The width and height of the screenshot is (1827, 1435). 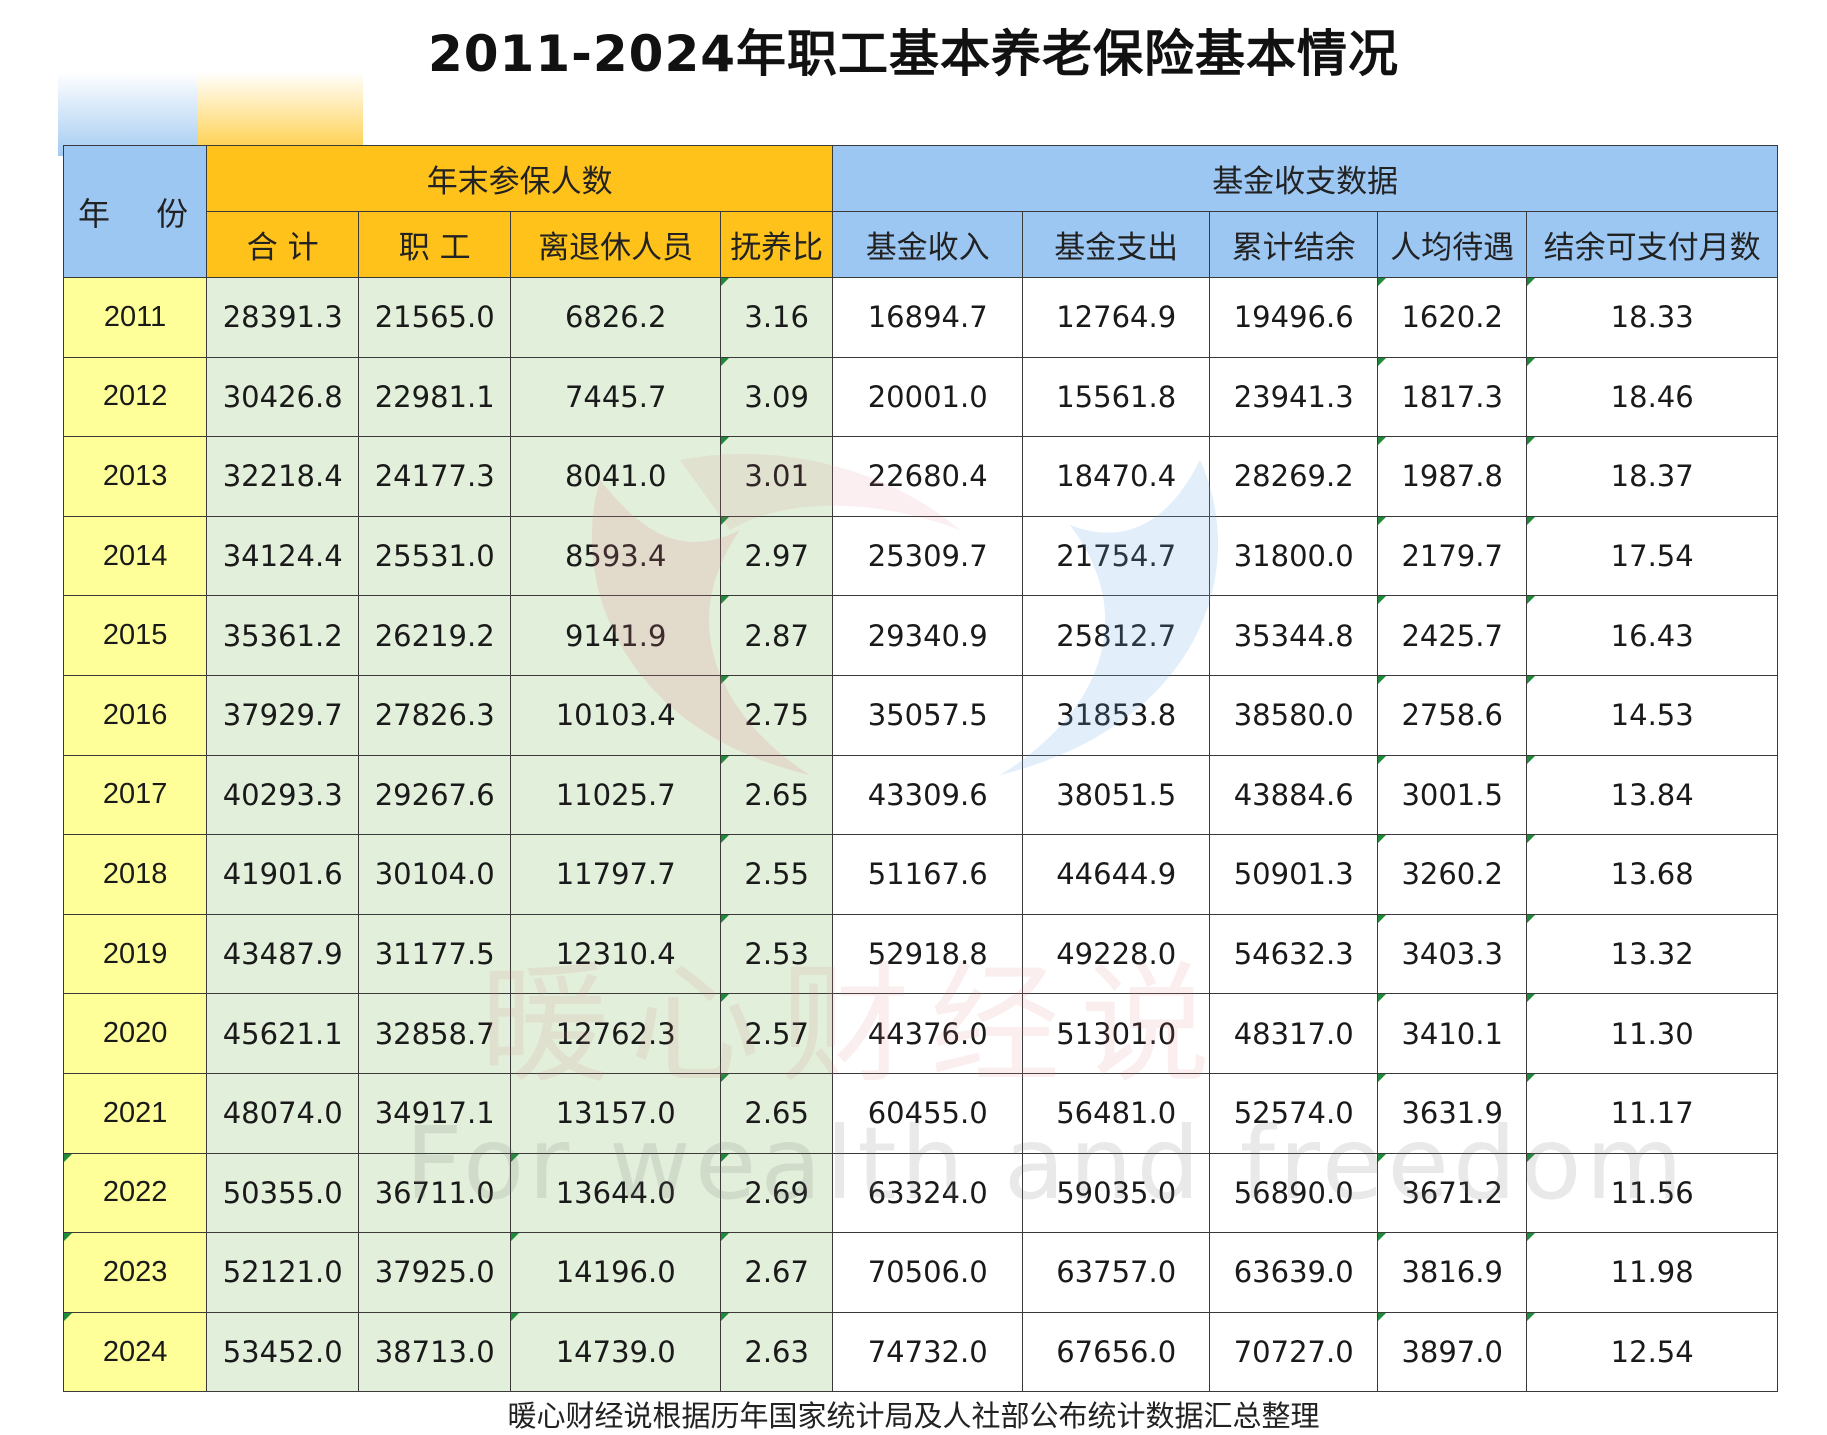 I want to click on table-cell: 14196.0, so click(x=616, y=1272).